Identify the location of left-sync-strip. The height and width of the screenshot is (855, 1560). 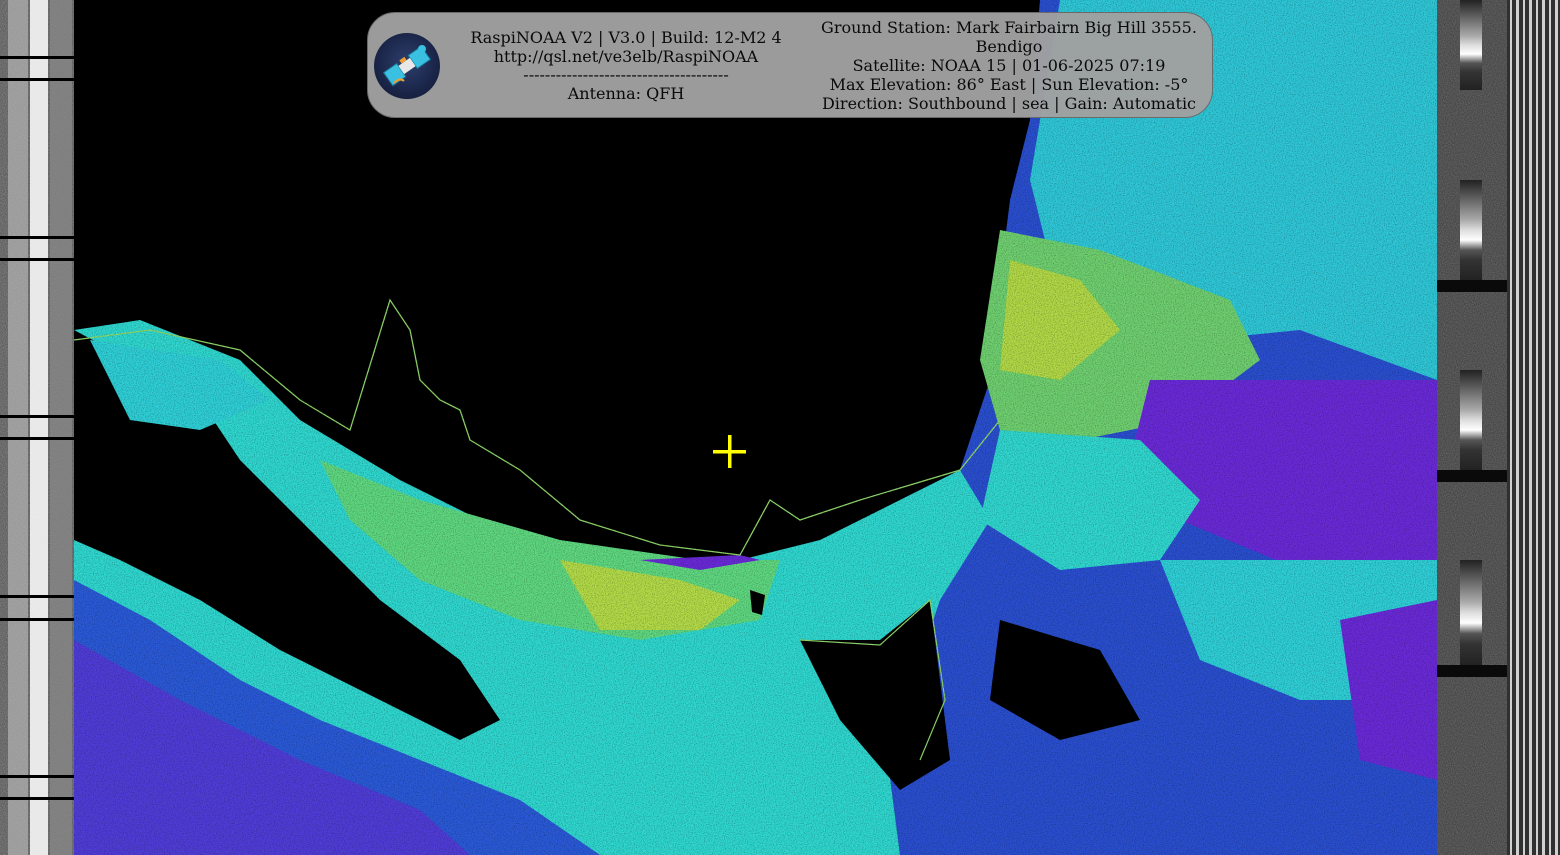
(37, 427).